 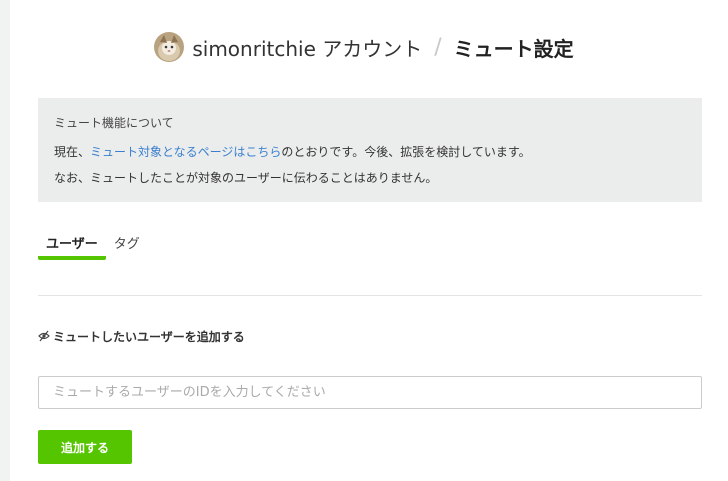 I want to click on account-title: simonritchie アカウント, so click(x=307, y=47).